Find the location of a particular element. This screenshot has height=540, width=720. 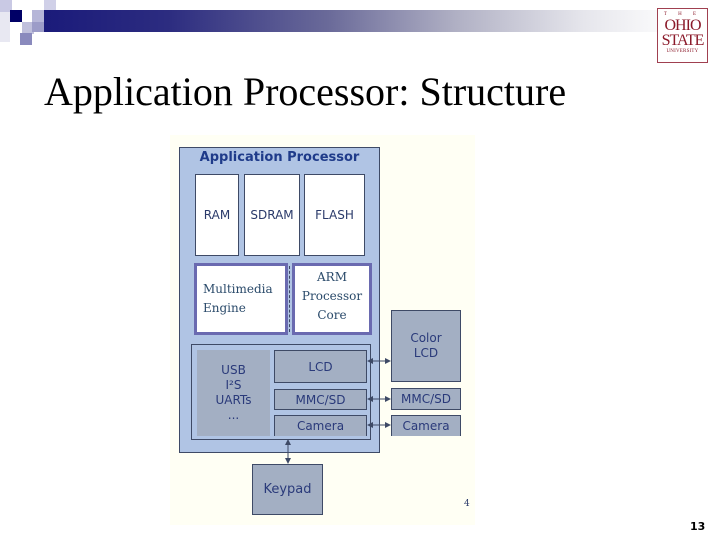

logo-ohio: OHIO is located at coordinates (683, 25).